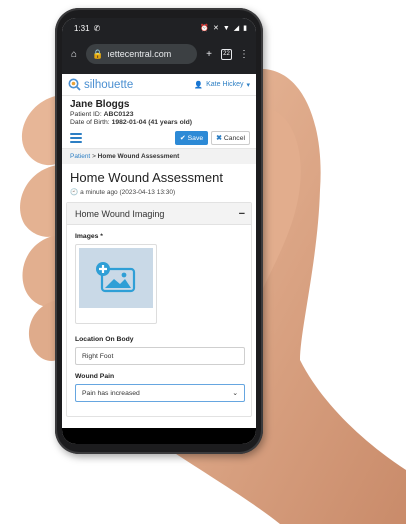 The height and width of the screenshot is (524, 406). Describe the element at coordinates (234, 138) in the screenshot. I see `cancel-label: Cancel` at that location.